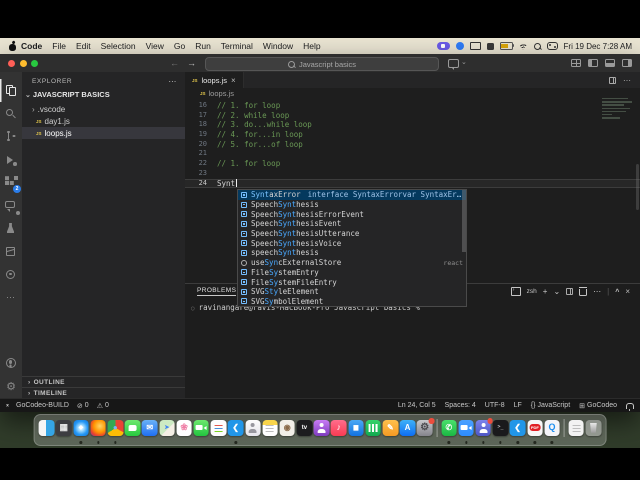  I want to click on sidebar-item-more, so click(11, 297).